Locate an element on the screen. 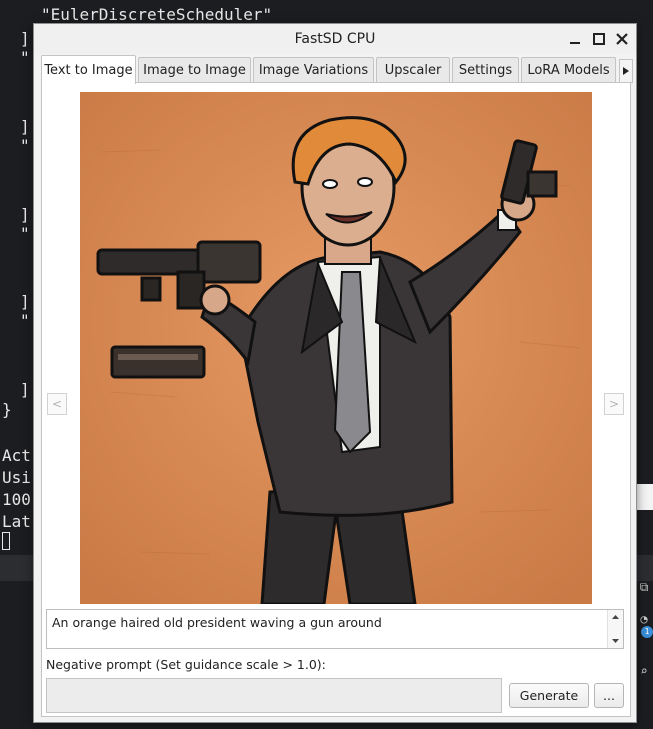 This screenshot has height=729, width=653. terminal-line: Act is located at coordinates (16, 455).